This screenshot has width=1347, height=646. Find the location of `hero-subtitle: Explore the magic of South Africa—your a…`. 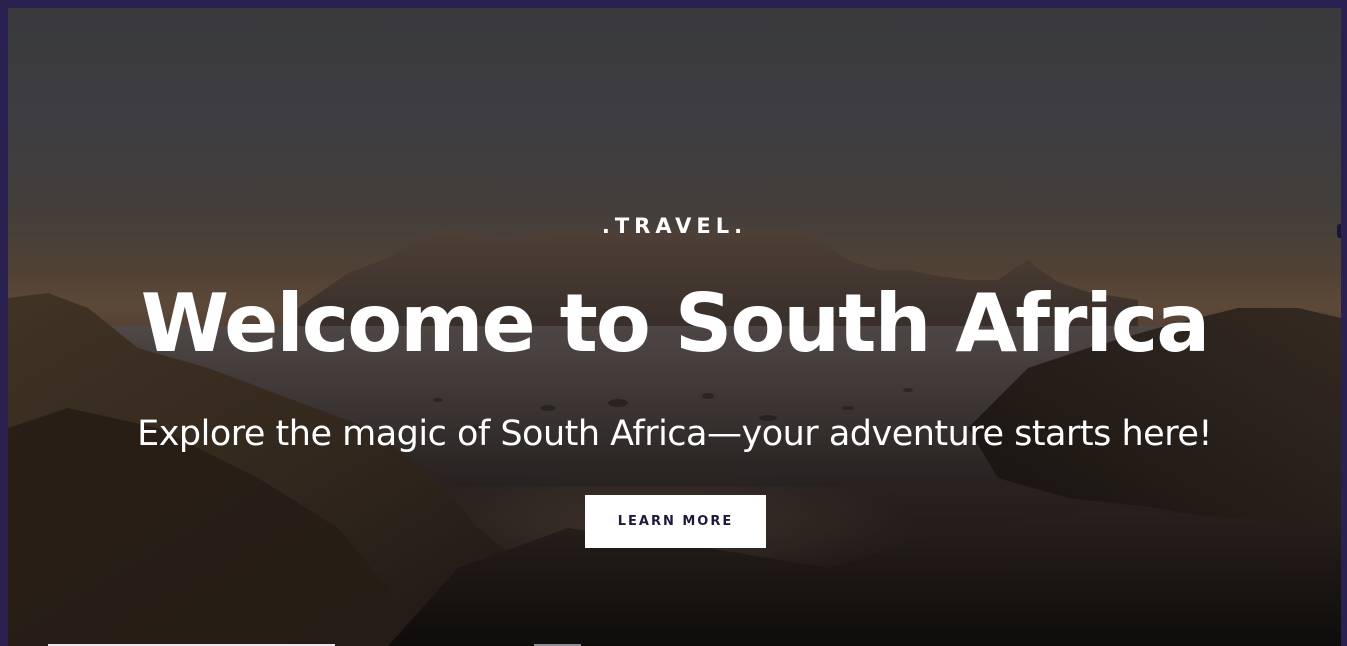

hero-subtitle: Explore the magic of South Africa—your a… is located at coordinates (674, 434).